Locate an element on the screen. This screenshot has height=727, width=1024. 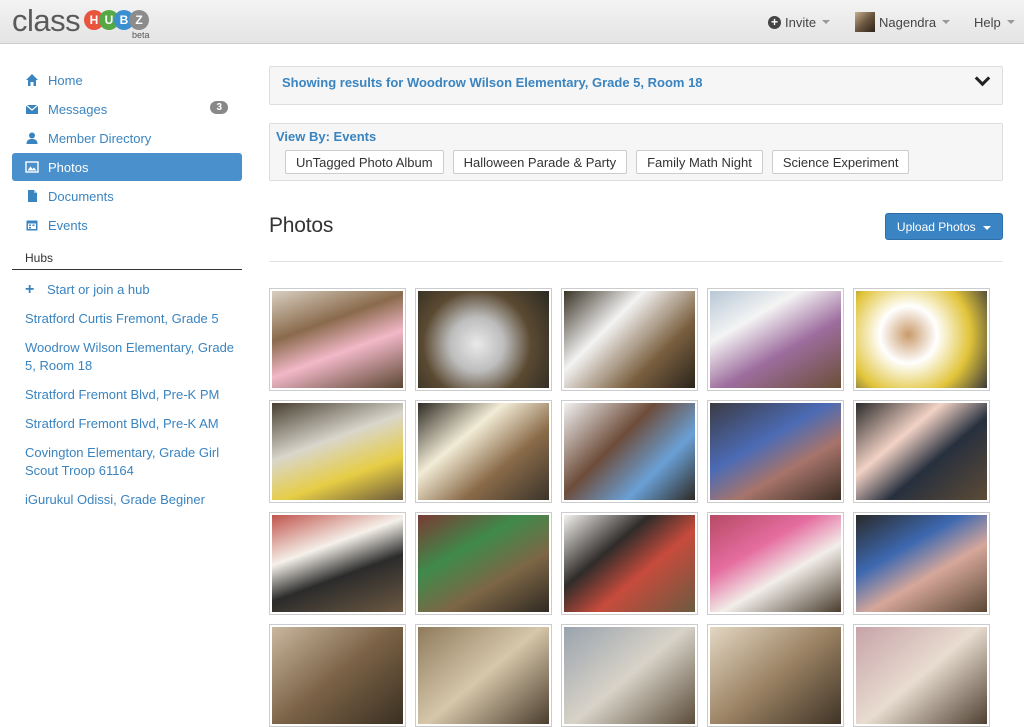
view-by-label: View By: Events is located at coordinates (326, 136).